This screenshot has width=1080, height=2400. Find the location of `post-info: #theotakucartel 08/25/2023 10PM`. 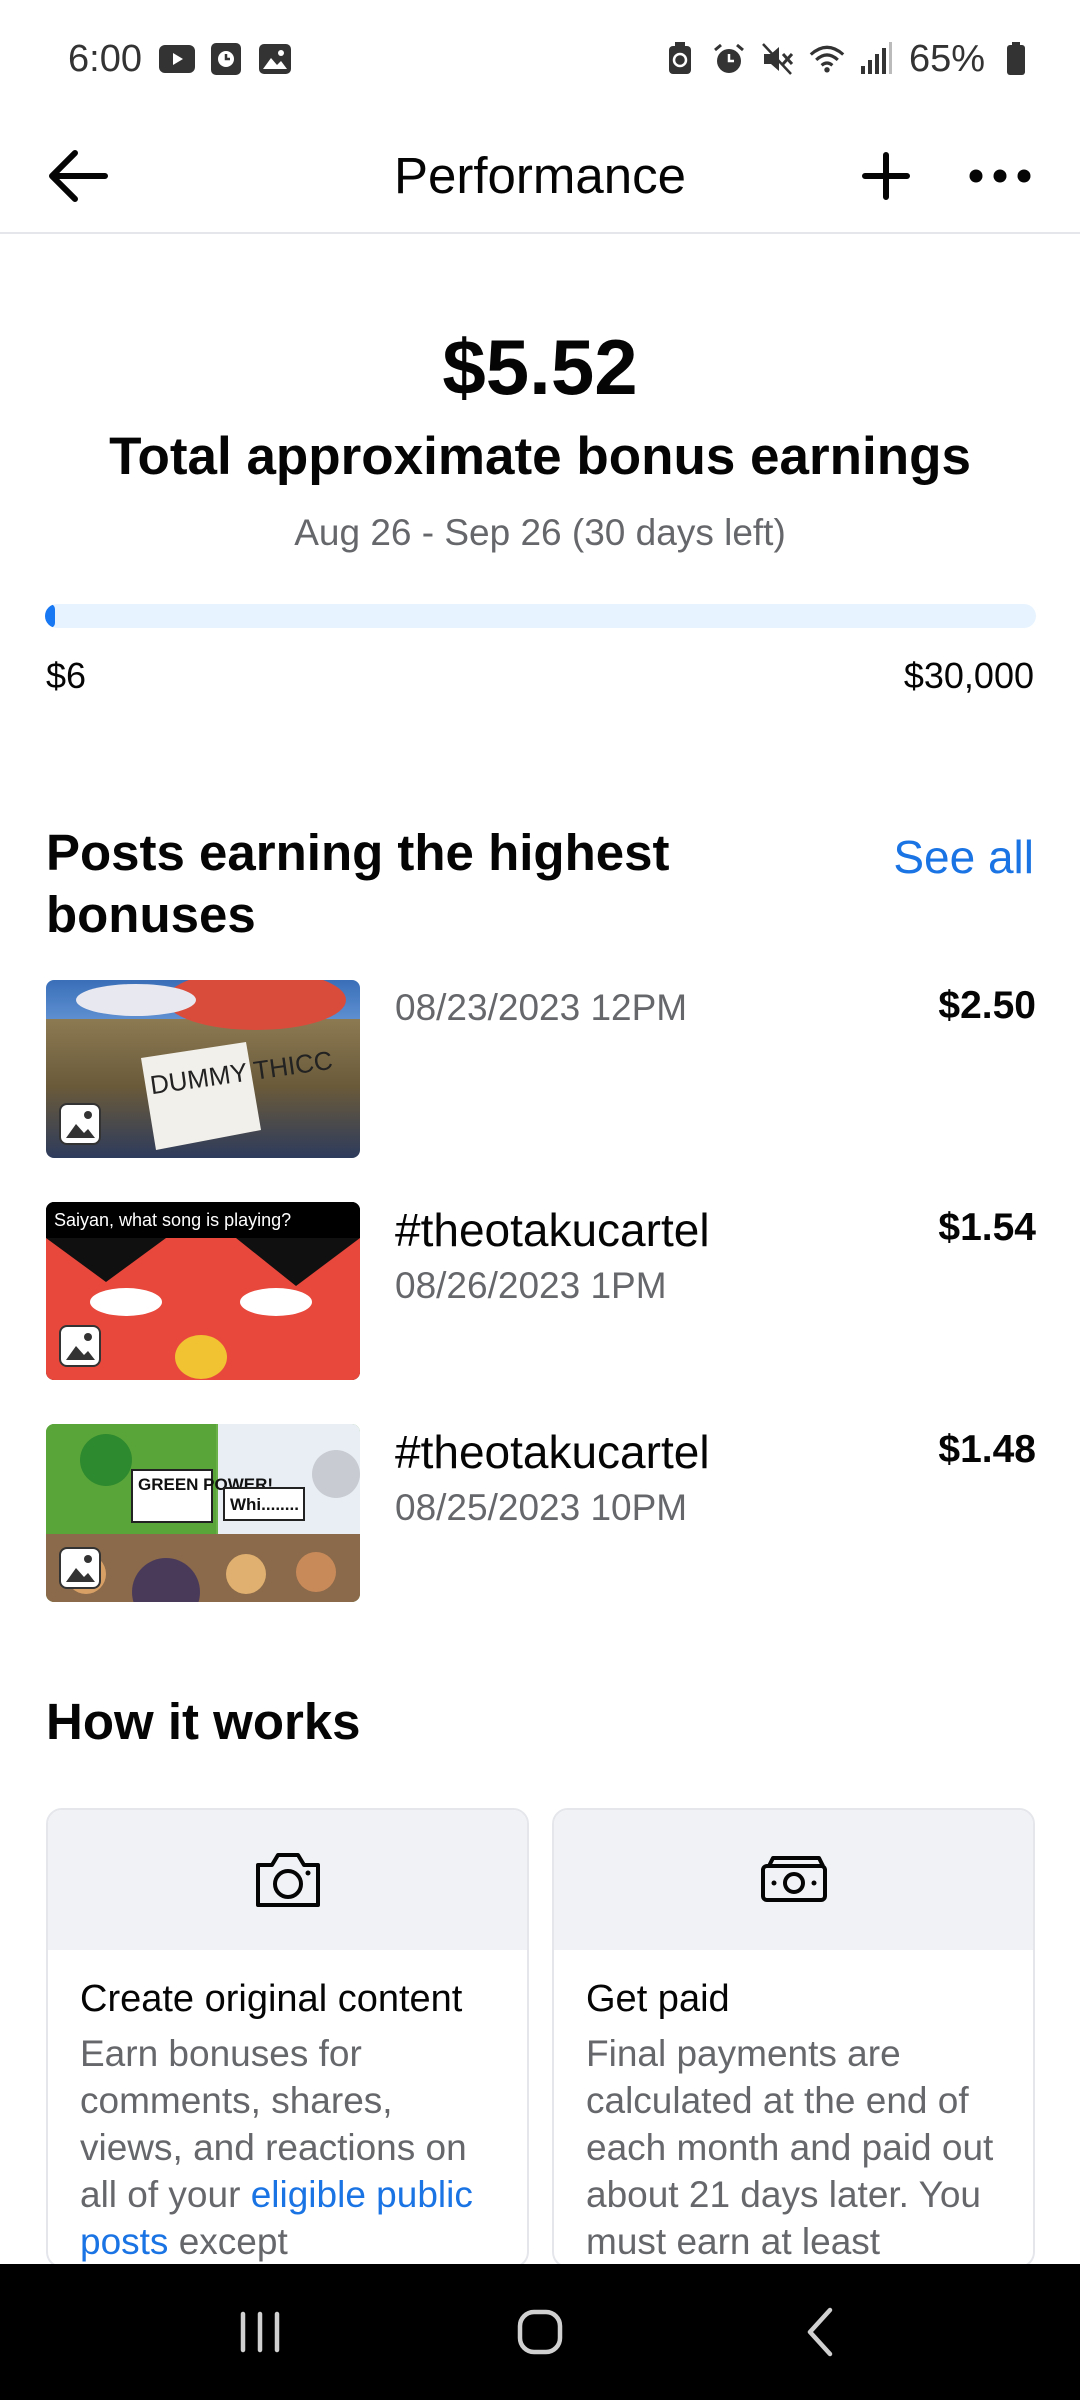

post-info: #theotakucartel 08/25/2023 10PM is located at coordinates (552, 1480).